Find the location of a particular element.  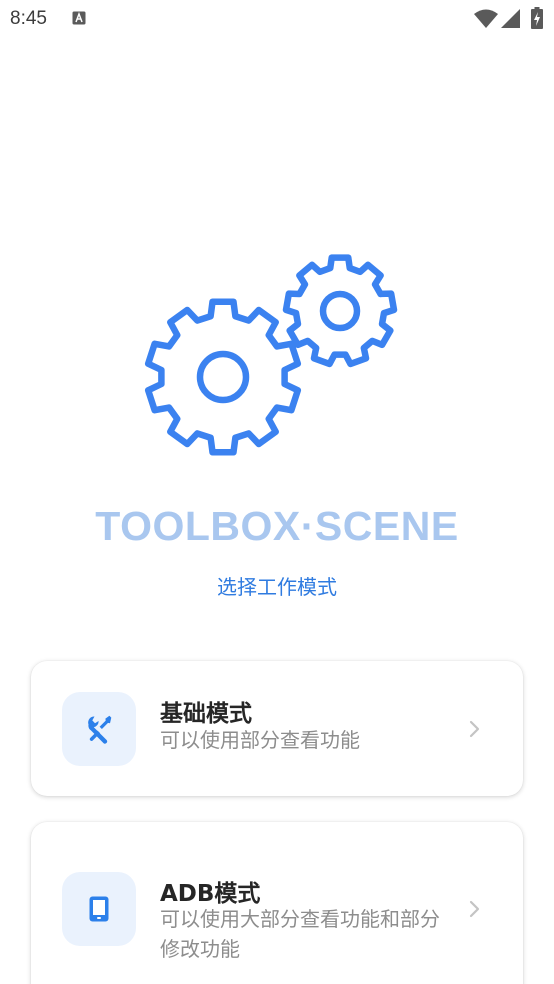

battery-charging-icon is located at coordinates (537, 18).